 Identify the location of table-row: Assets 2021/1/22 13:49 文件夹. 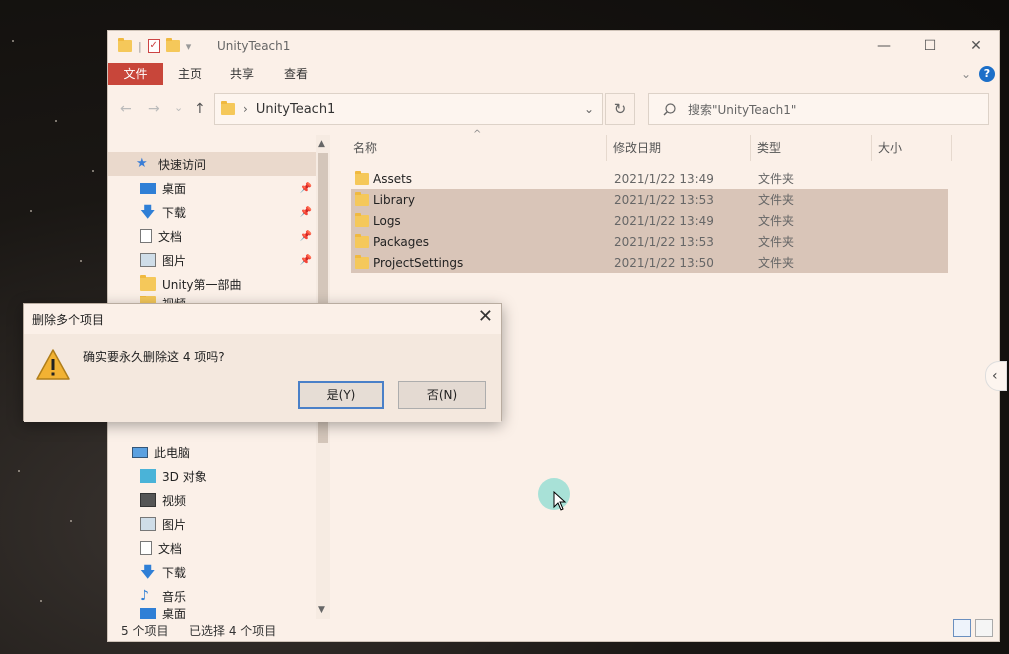
(649, 178).